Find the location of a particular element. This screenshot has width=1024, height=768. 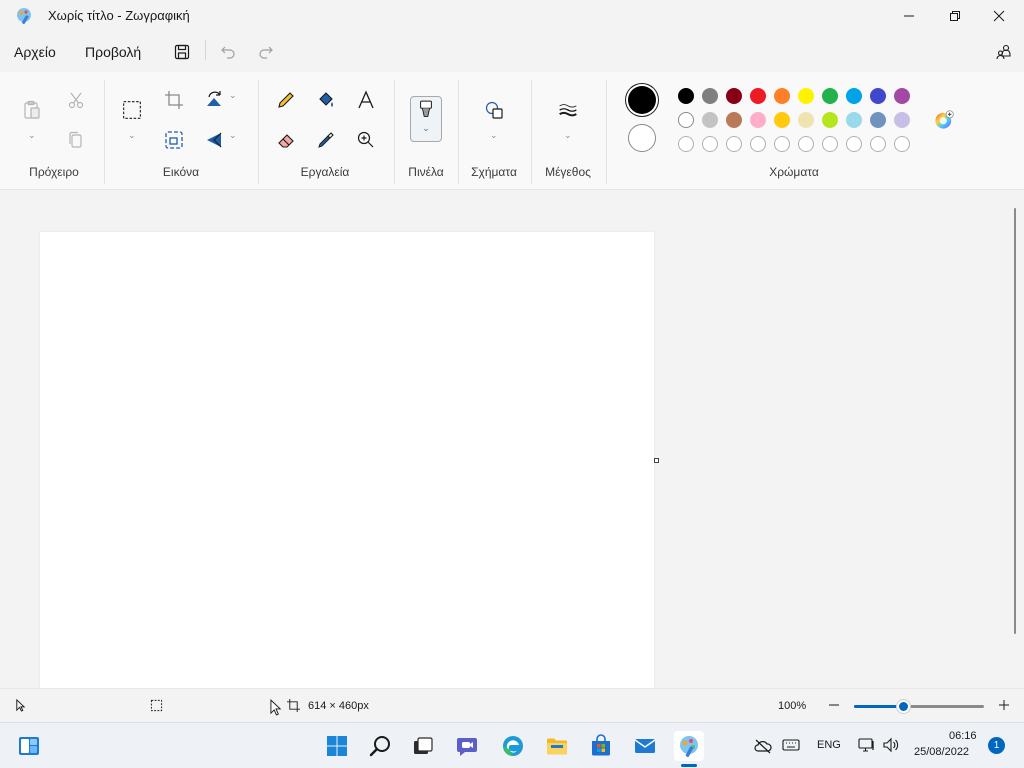

minimize-button is located at coordinates (909, 16).